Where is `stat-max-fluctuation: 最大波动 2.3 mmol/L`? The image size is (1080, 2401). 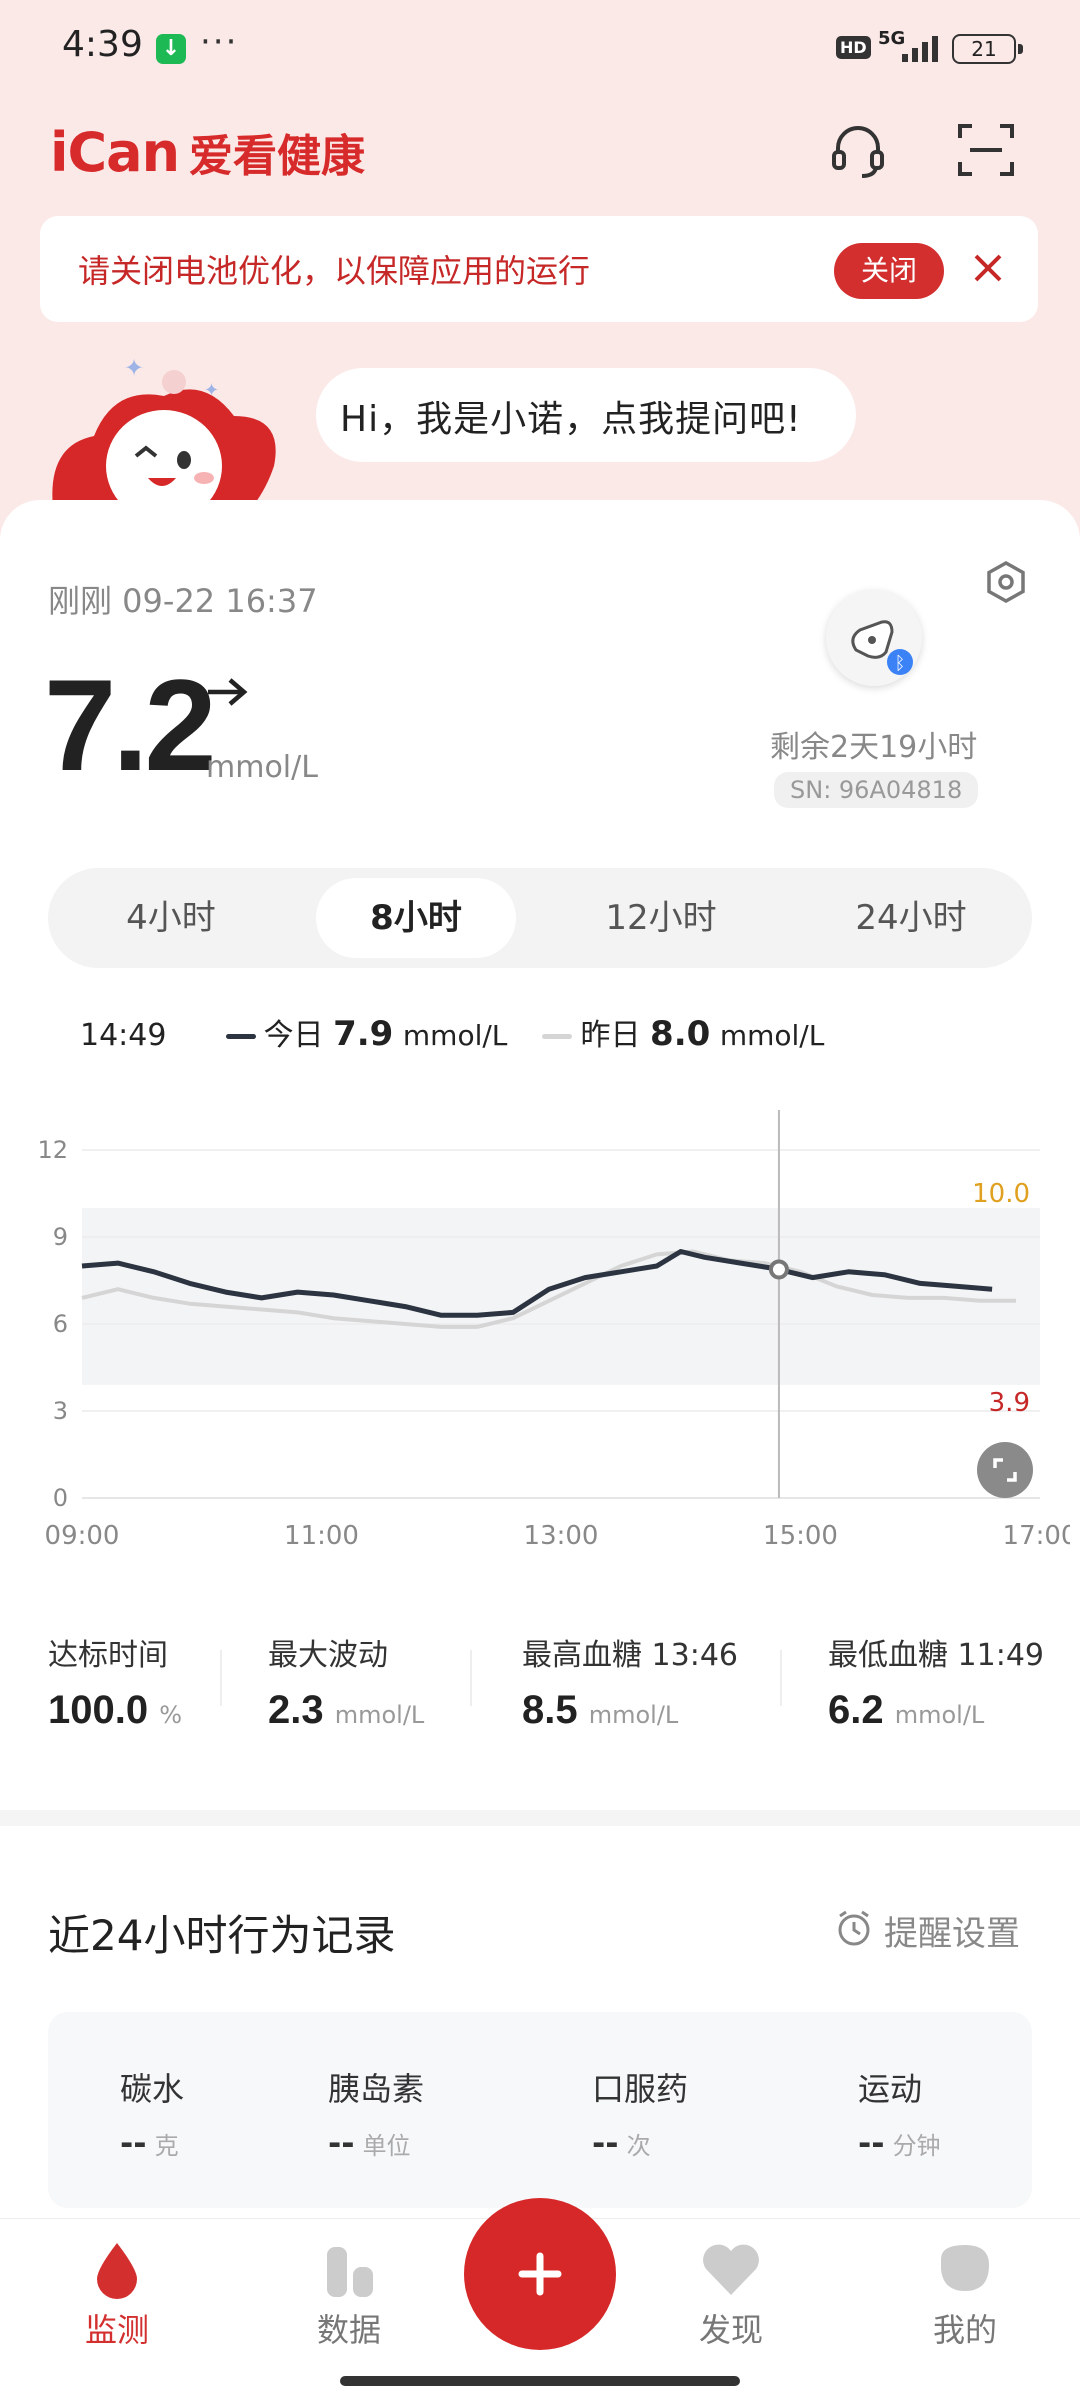 stat-max-fluctuation: 最大波动 2.3 mmol/L is located at coordinates (346, 1681).